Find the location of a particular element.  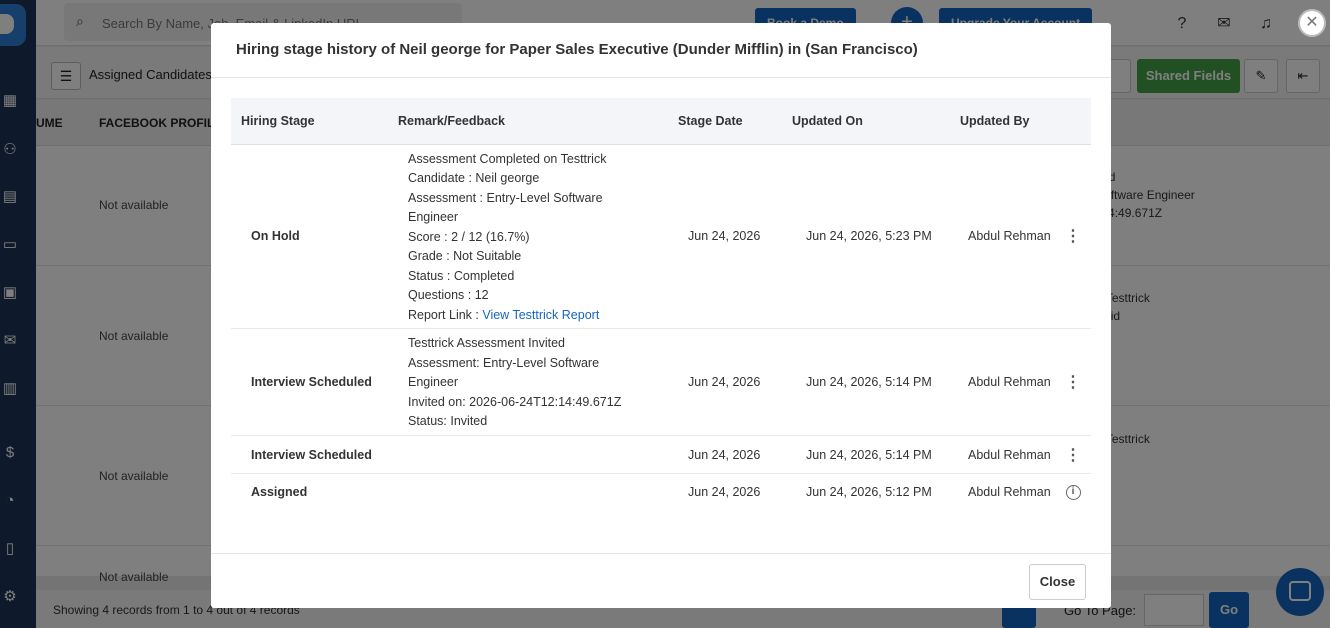

stage-cell: On Hold is located at coordinates (309, 236).